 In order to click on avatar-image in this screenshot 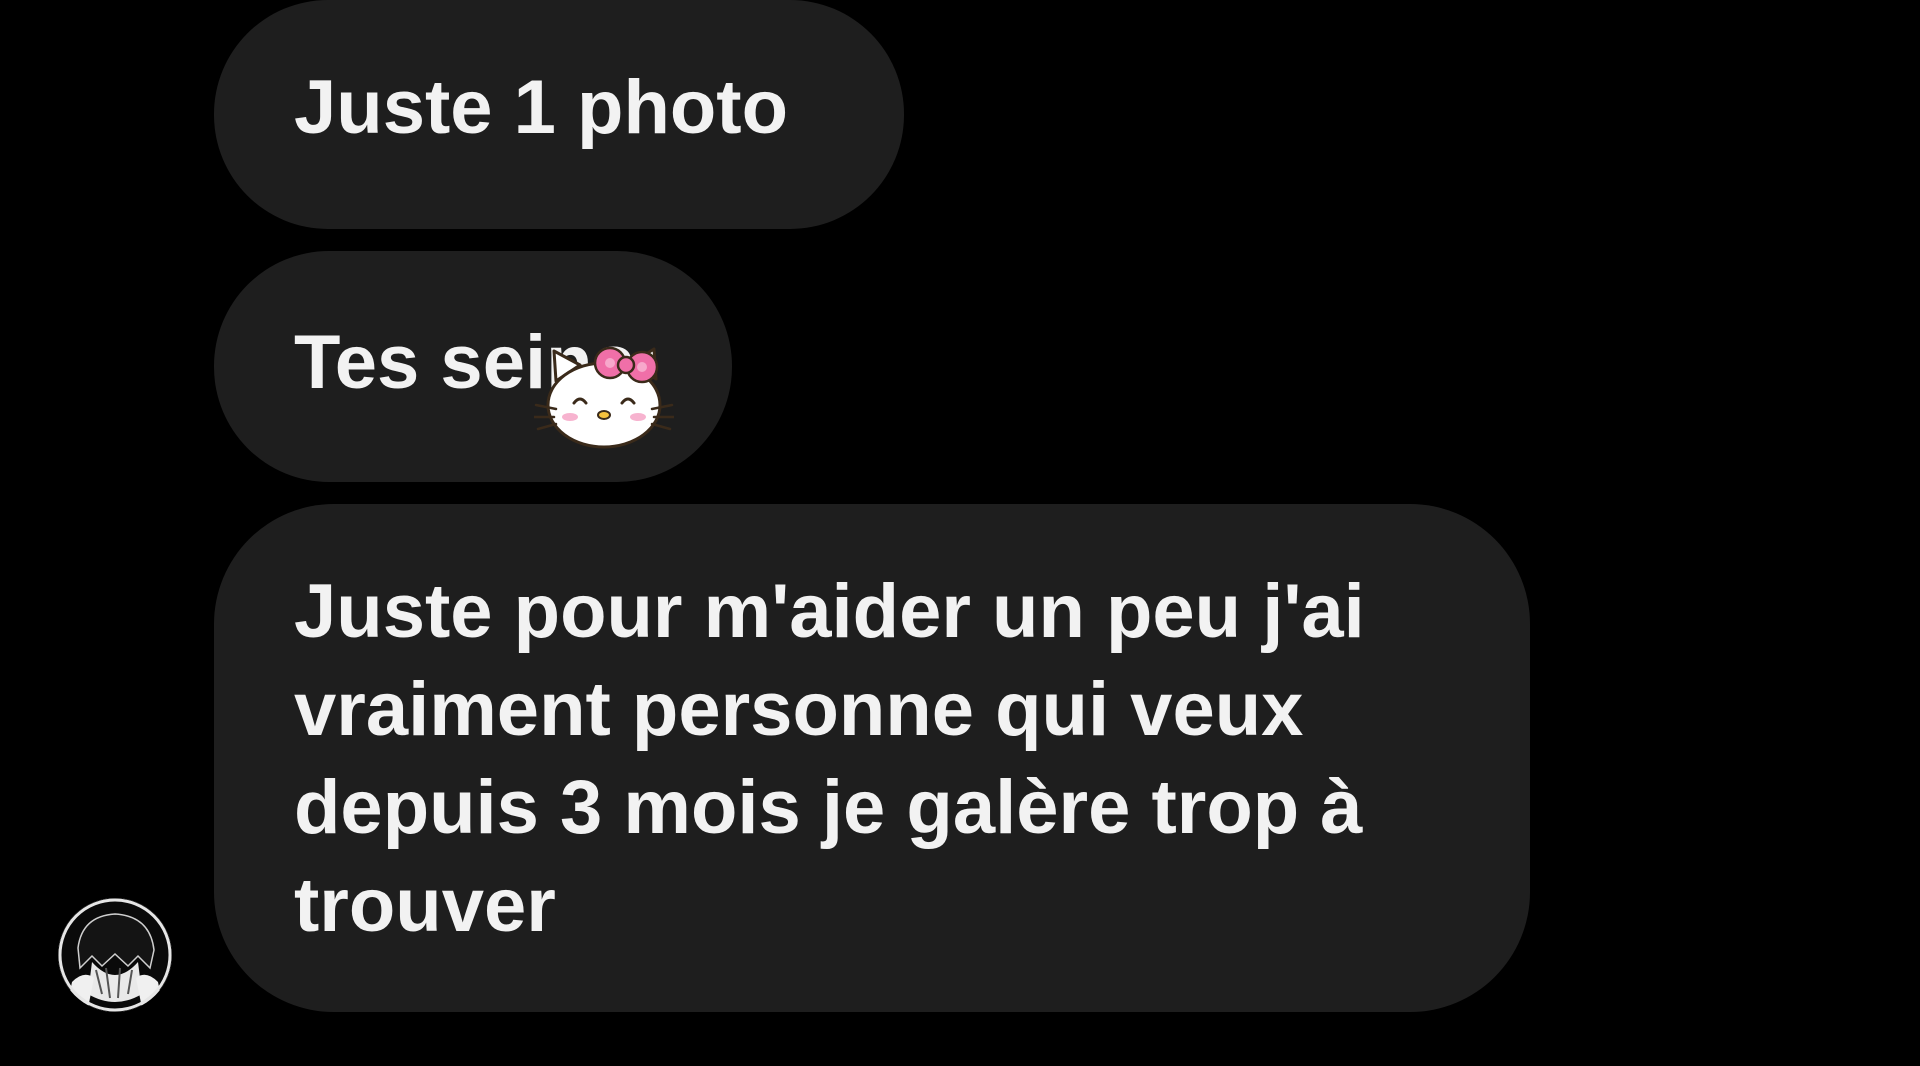, I will do `click(115, 955)`.